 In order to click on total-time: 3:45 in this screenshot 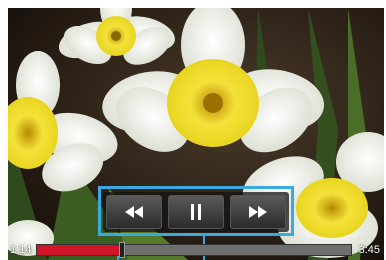, I will do `click(369, 250)`.